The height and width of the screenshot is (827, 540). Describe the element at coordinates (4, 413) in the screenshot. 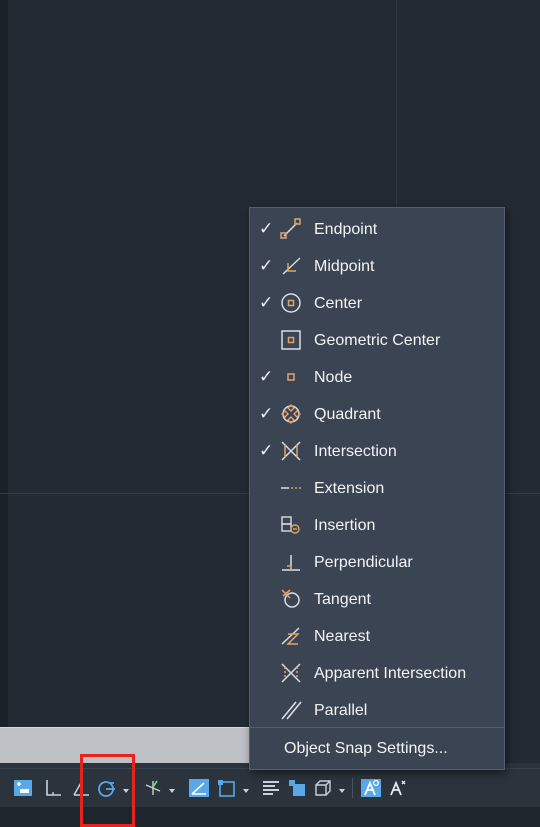

I see `canvas-left-edge` at that location.